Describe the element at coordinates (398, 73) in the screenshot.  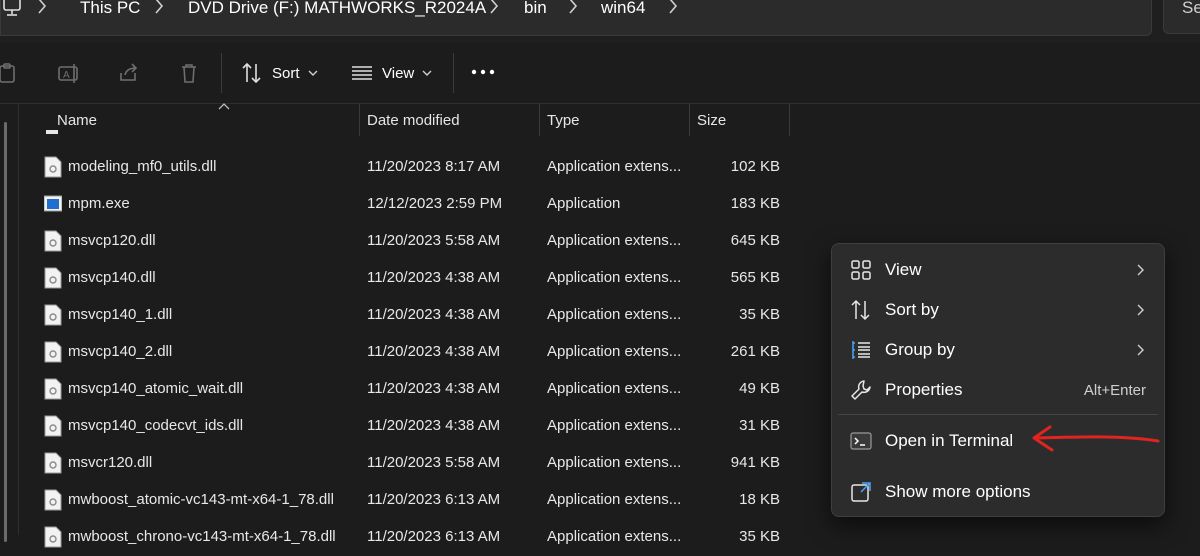
I see `view-label: View` at that location.